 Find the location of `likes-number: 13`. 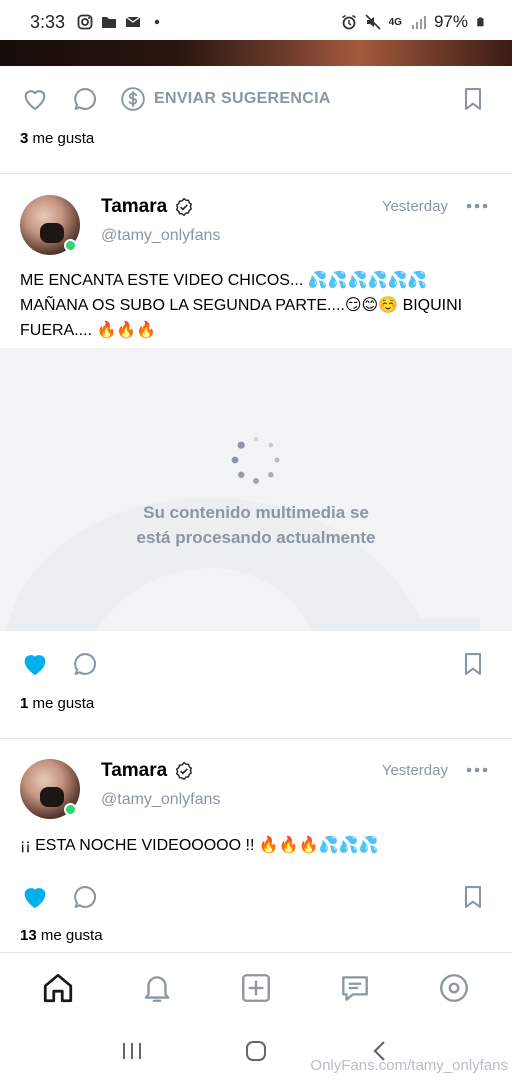

likes-number: 13 is located at coordinates (28, 935).